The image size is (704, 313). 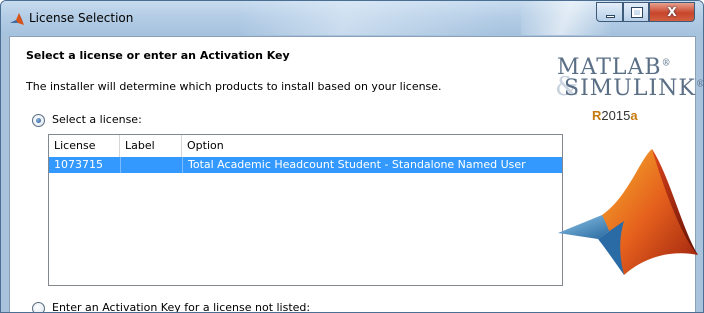 I want to click on maximize-button, so click(x=636, y=12).